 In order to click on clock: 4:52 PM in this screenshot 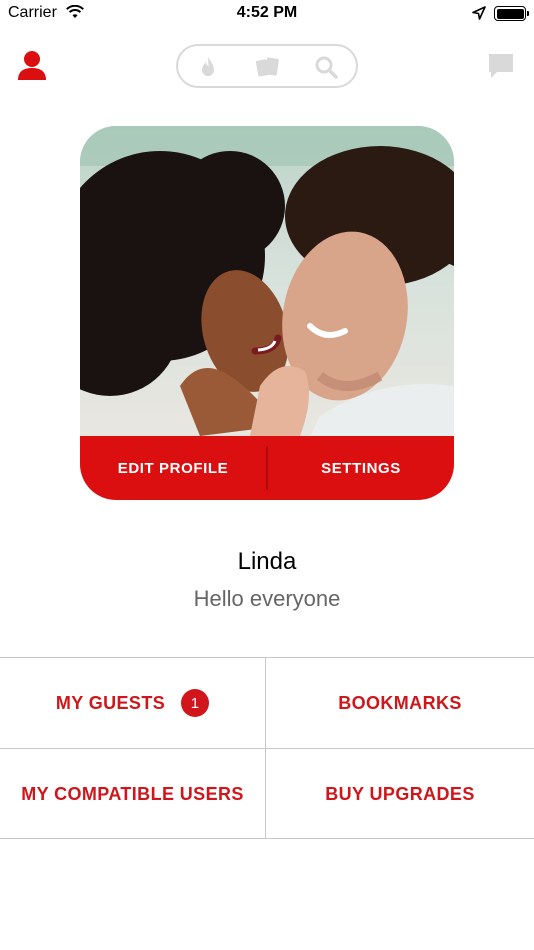, I will do `click(267, 12)`.